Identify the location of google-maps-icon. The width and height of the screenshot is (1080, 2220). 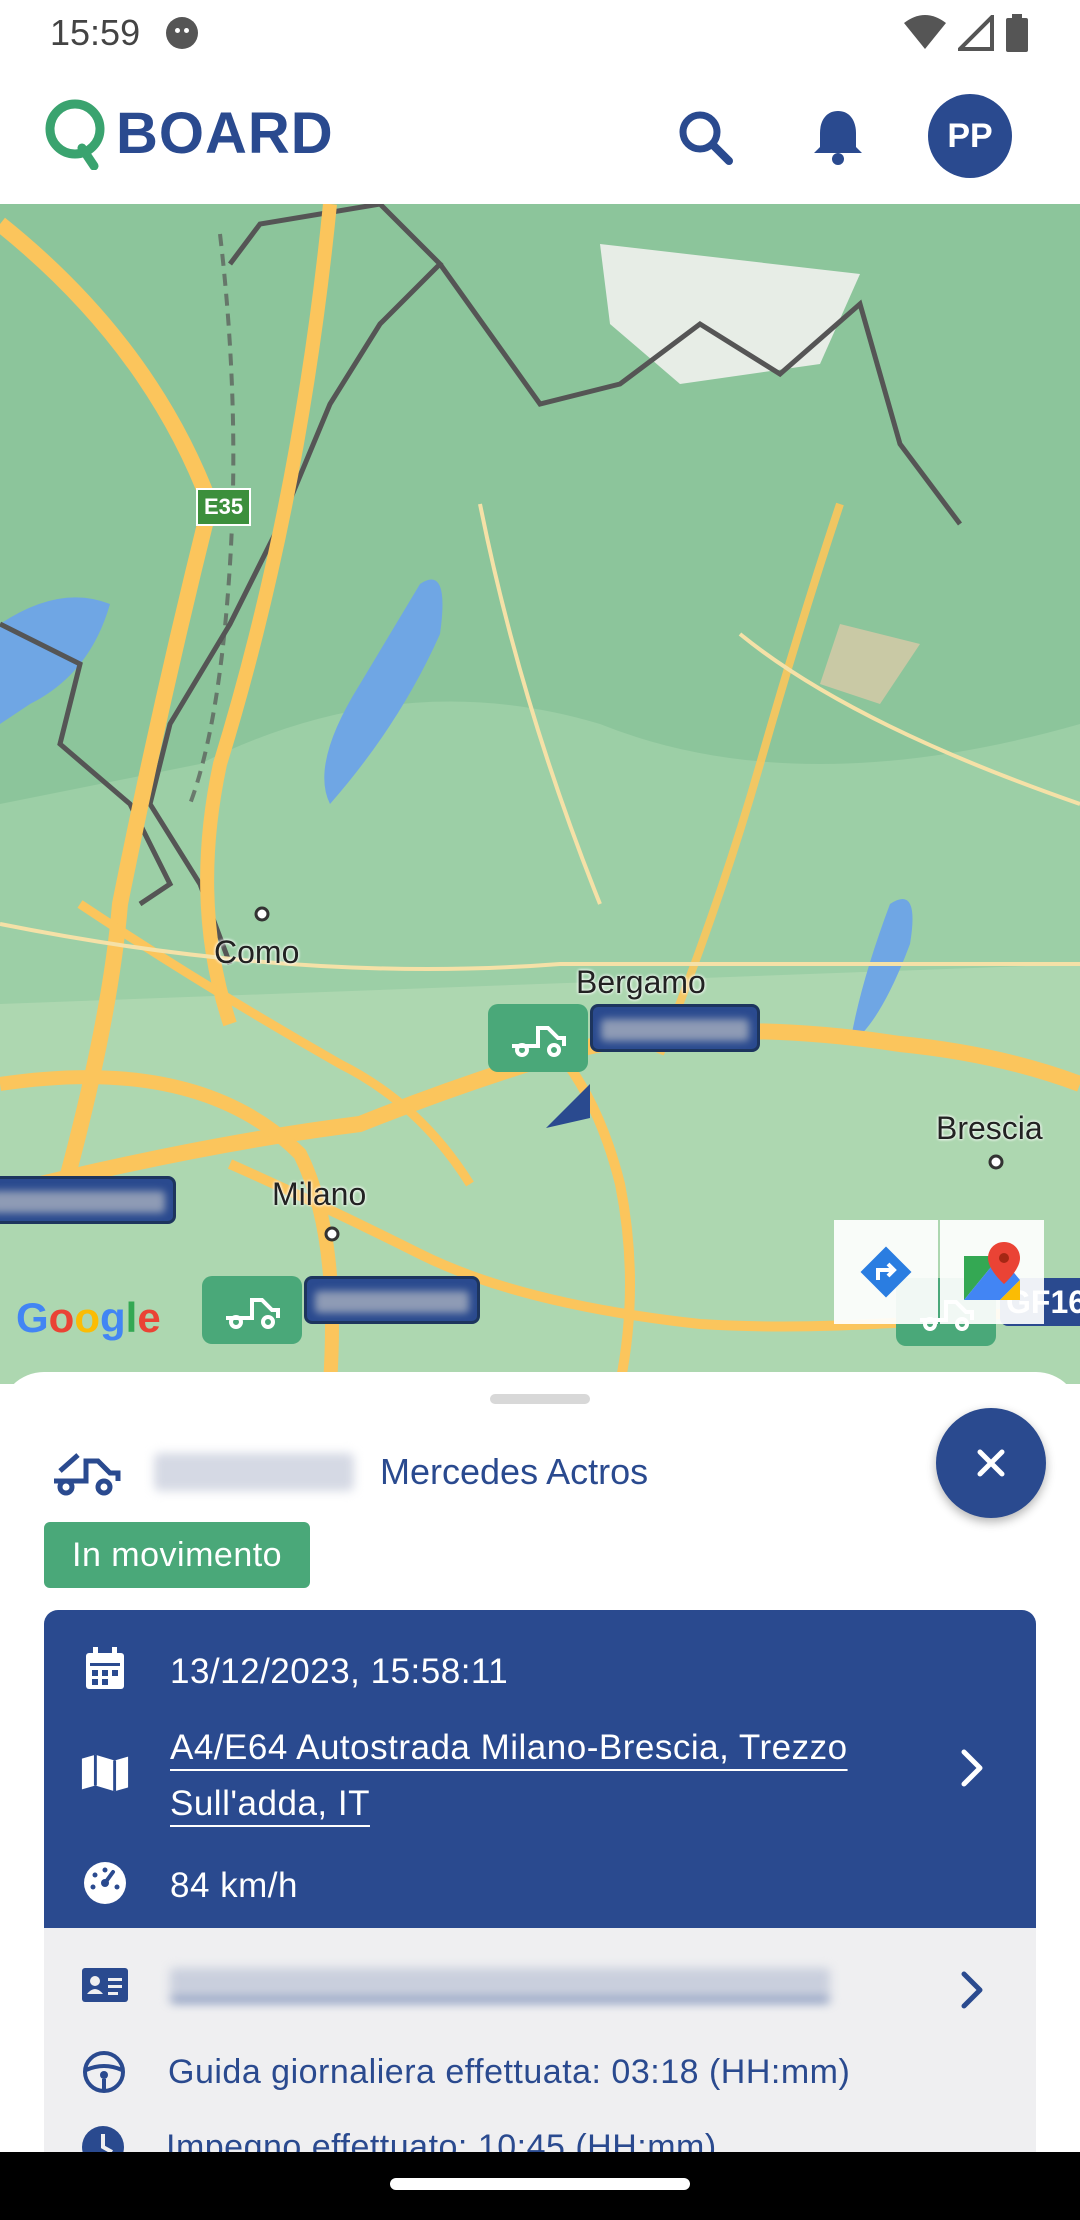
(992, 1271).